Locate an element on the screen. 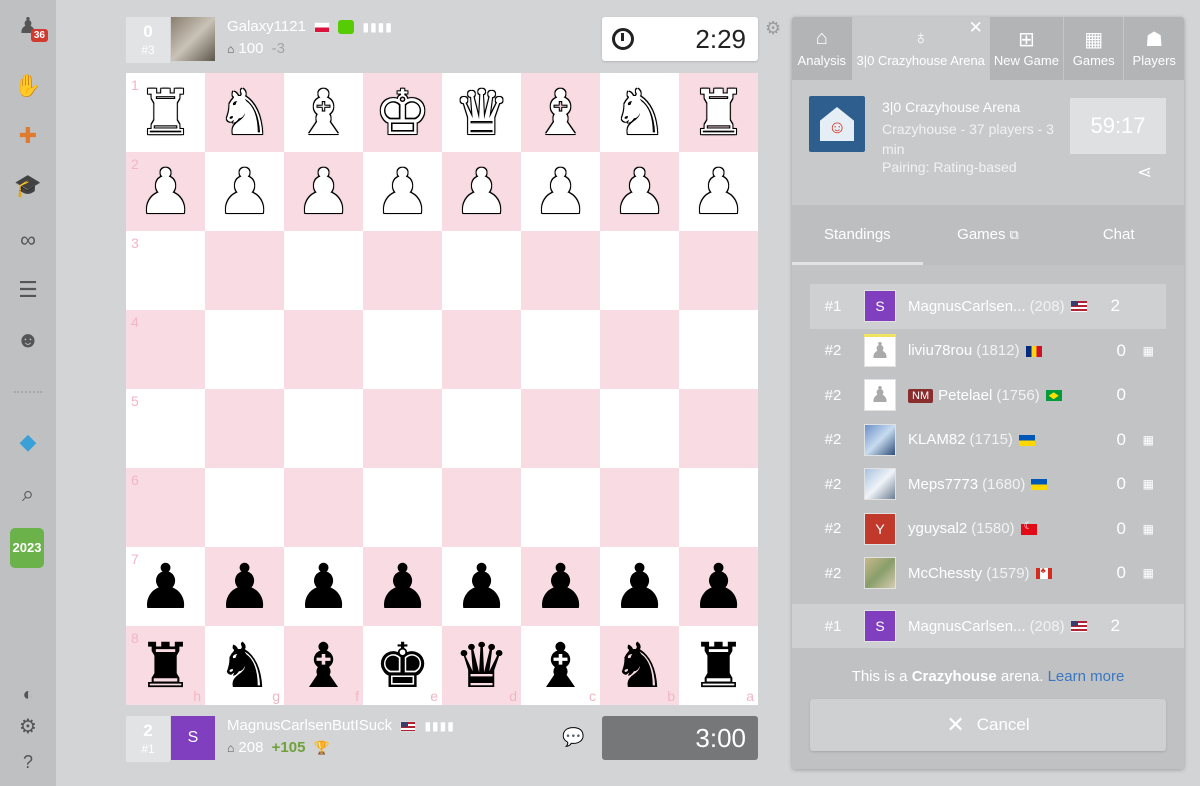 The width and height of the screenshot is (1200, 786). bottom-player-avatar: S is located at coordinates (193, 738).